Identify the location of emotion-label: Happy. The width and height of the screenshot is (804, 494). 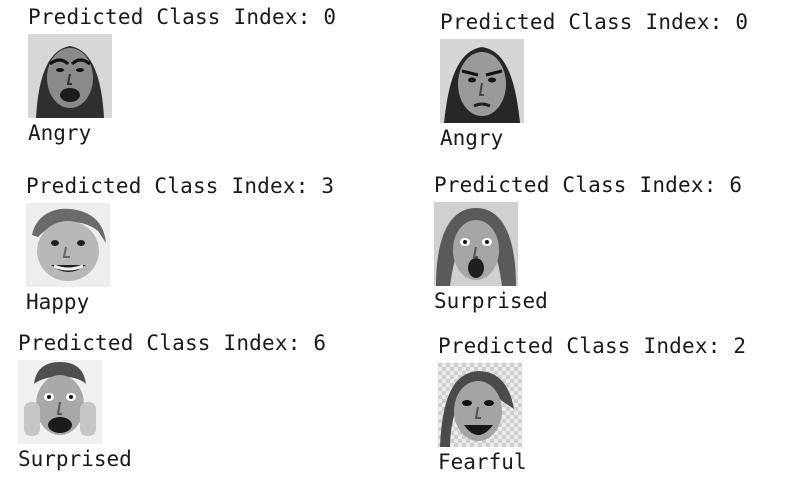
(58, 302).